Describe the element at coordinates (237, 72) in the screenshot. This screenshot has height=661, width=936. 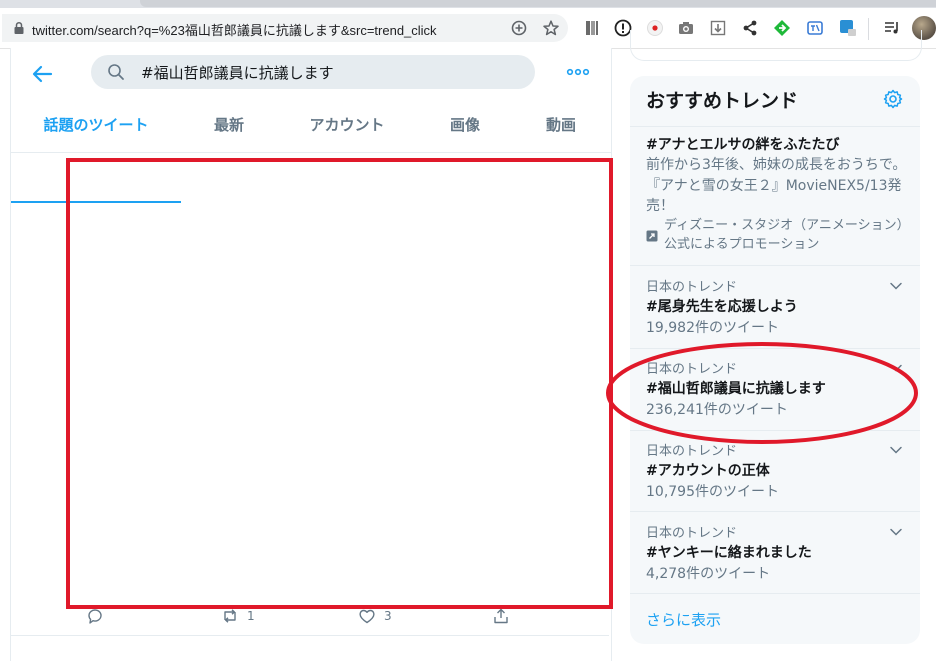
I see `search-query-text: #福山哲郎議員に抗議します` at that location.